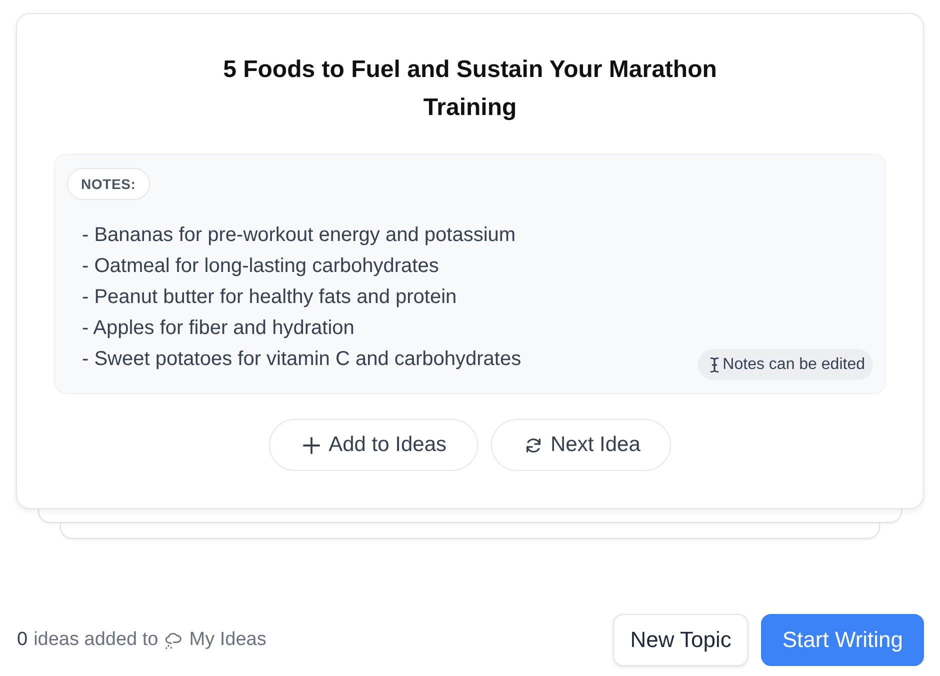 The image size is (940, 676). Describe the element at coordinates (261, 266) in the screenshot. I see `note-line: - Oatmeal for long-lasting carbohydrates` at that location.